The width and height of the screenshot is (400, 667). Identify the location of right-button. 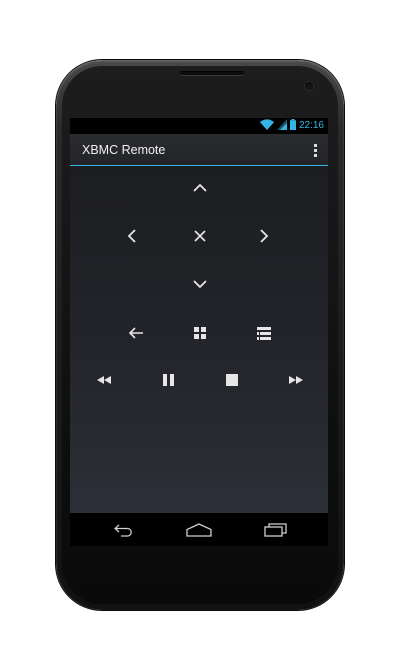
(264, 236).